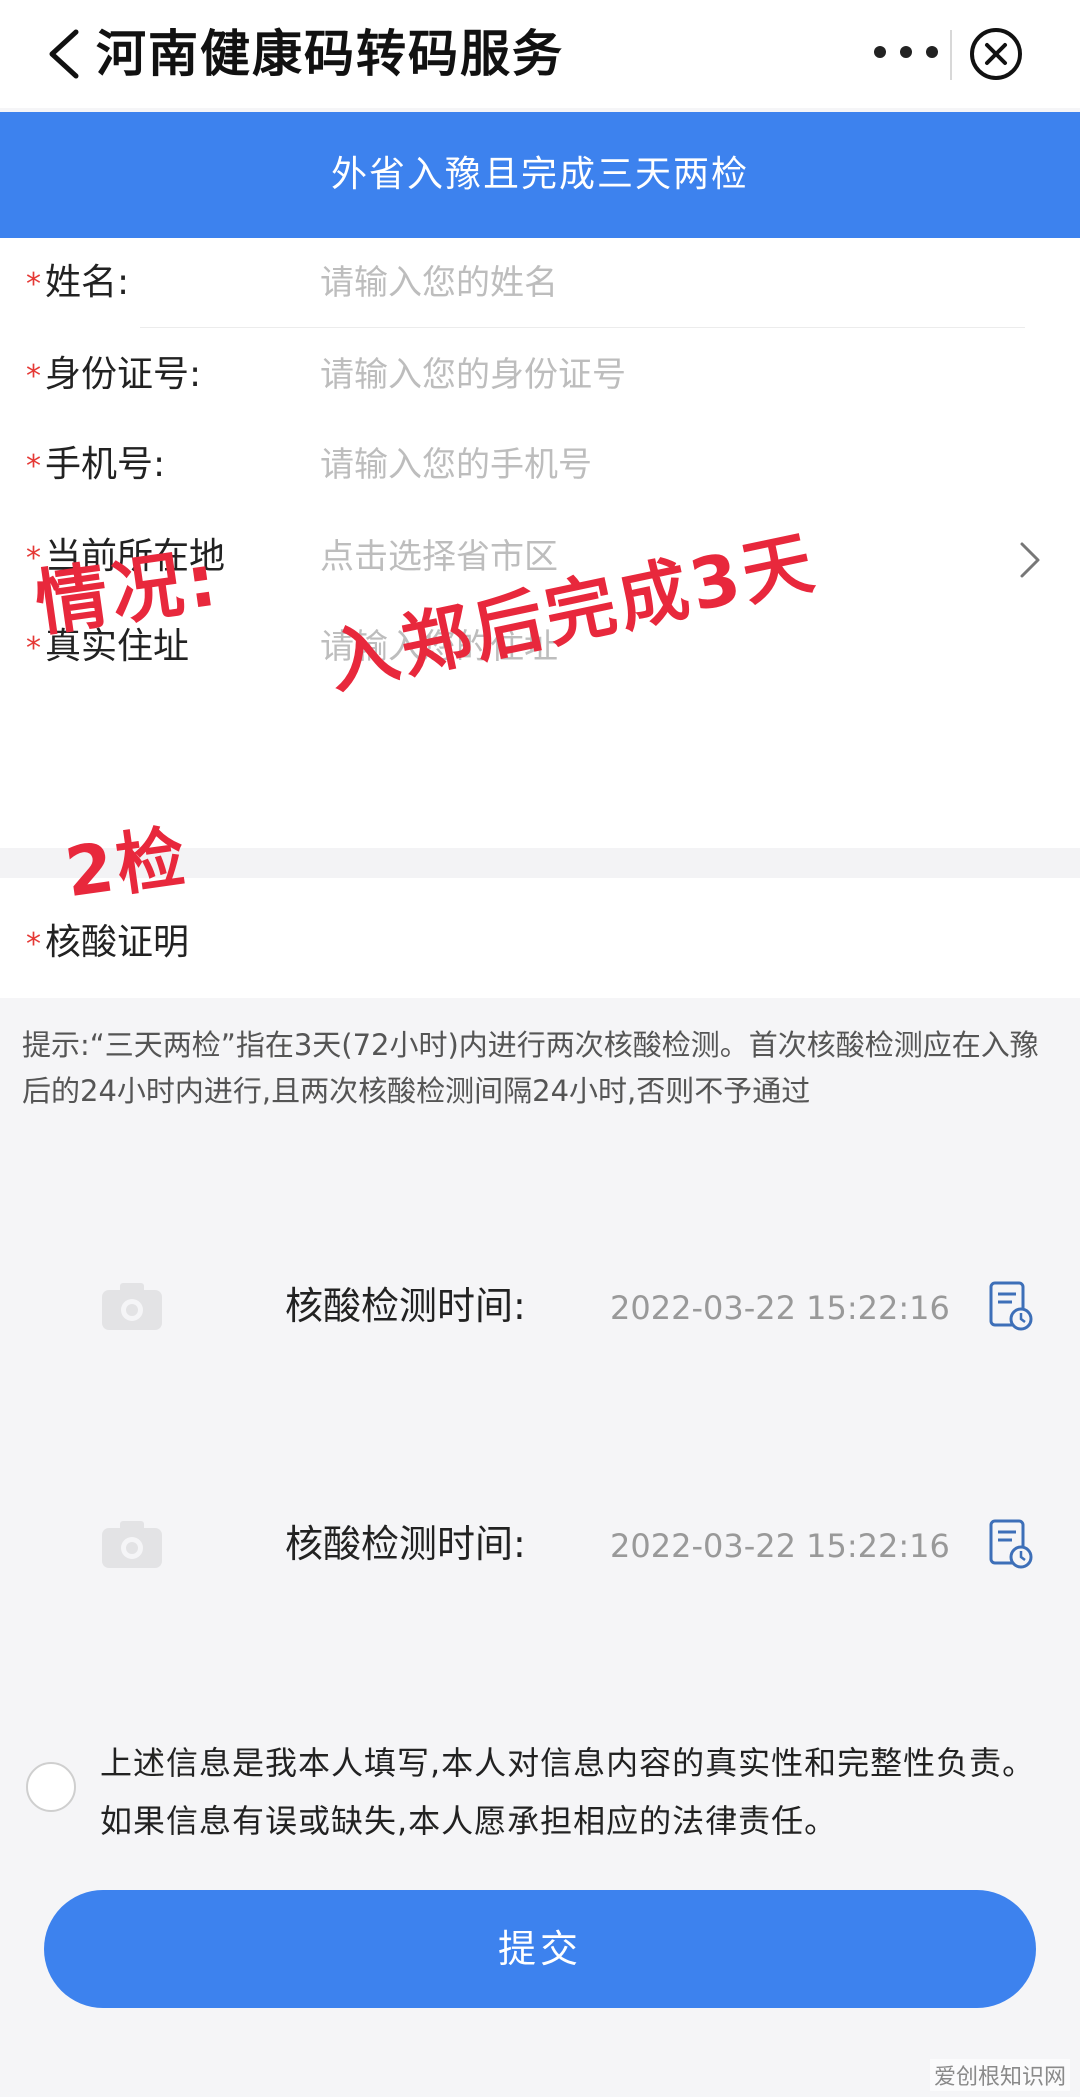 This screenshot has width=1080, height=2097. Describe the element at coordinates (540, 1949) in the screenshot. I see `submit-button: 提交` at that location.